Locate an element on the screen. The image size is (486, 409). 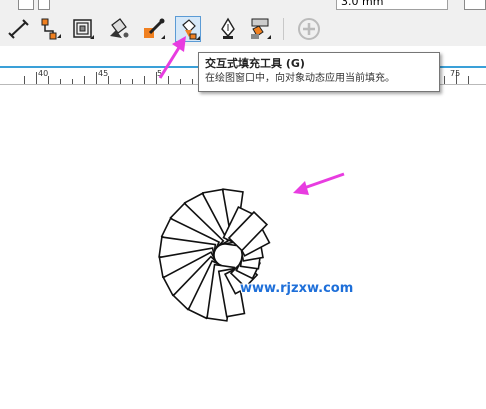
radial-shape-group is located at coordinates (214, 255).